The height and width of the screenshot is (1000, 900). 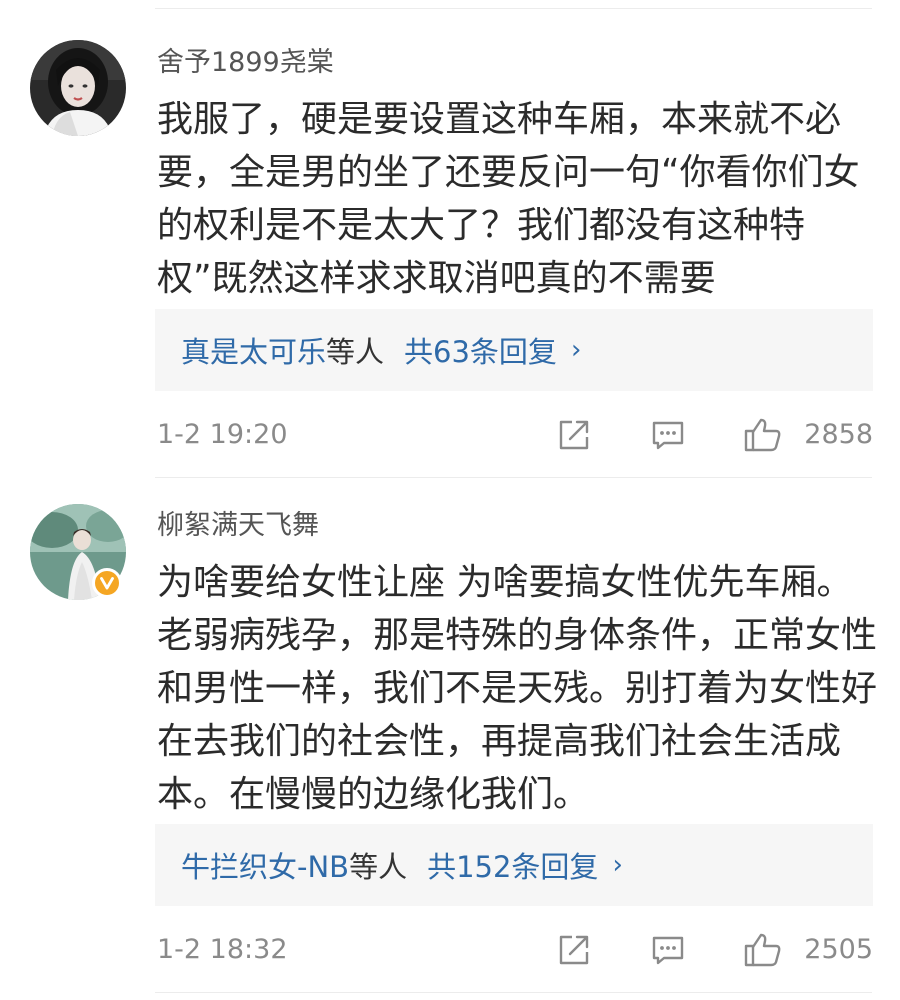 I want to click on user-avatar, so click(x=78, y=88).